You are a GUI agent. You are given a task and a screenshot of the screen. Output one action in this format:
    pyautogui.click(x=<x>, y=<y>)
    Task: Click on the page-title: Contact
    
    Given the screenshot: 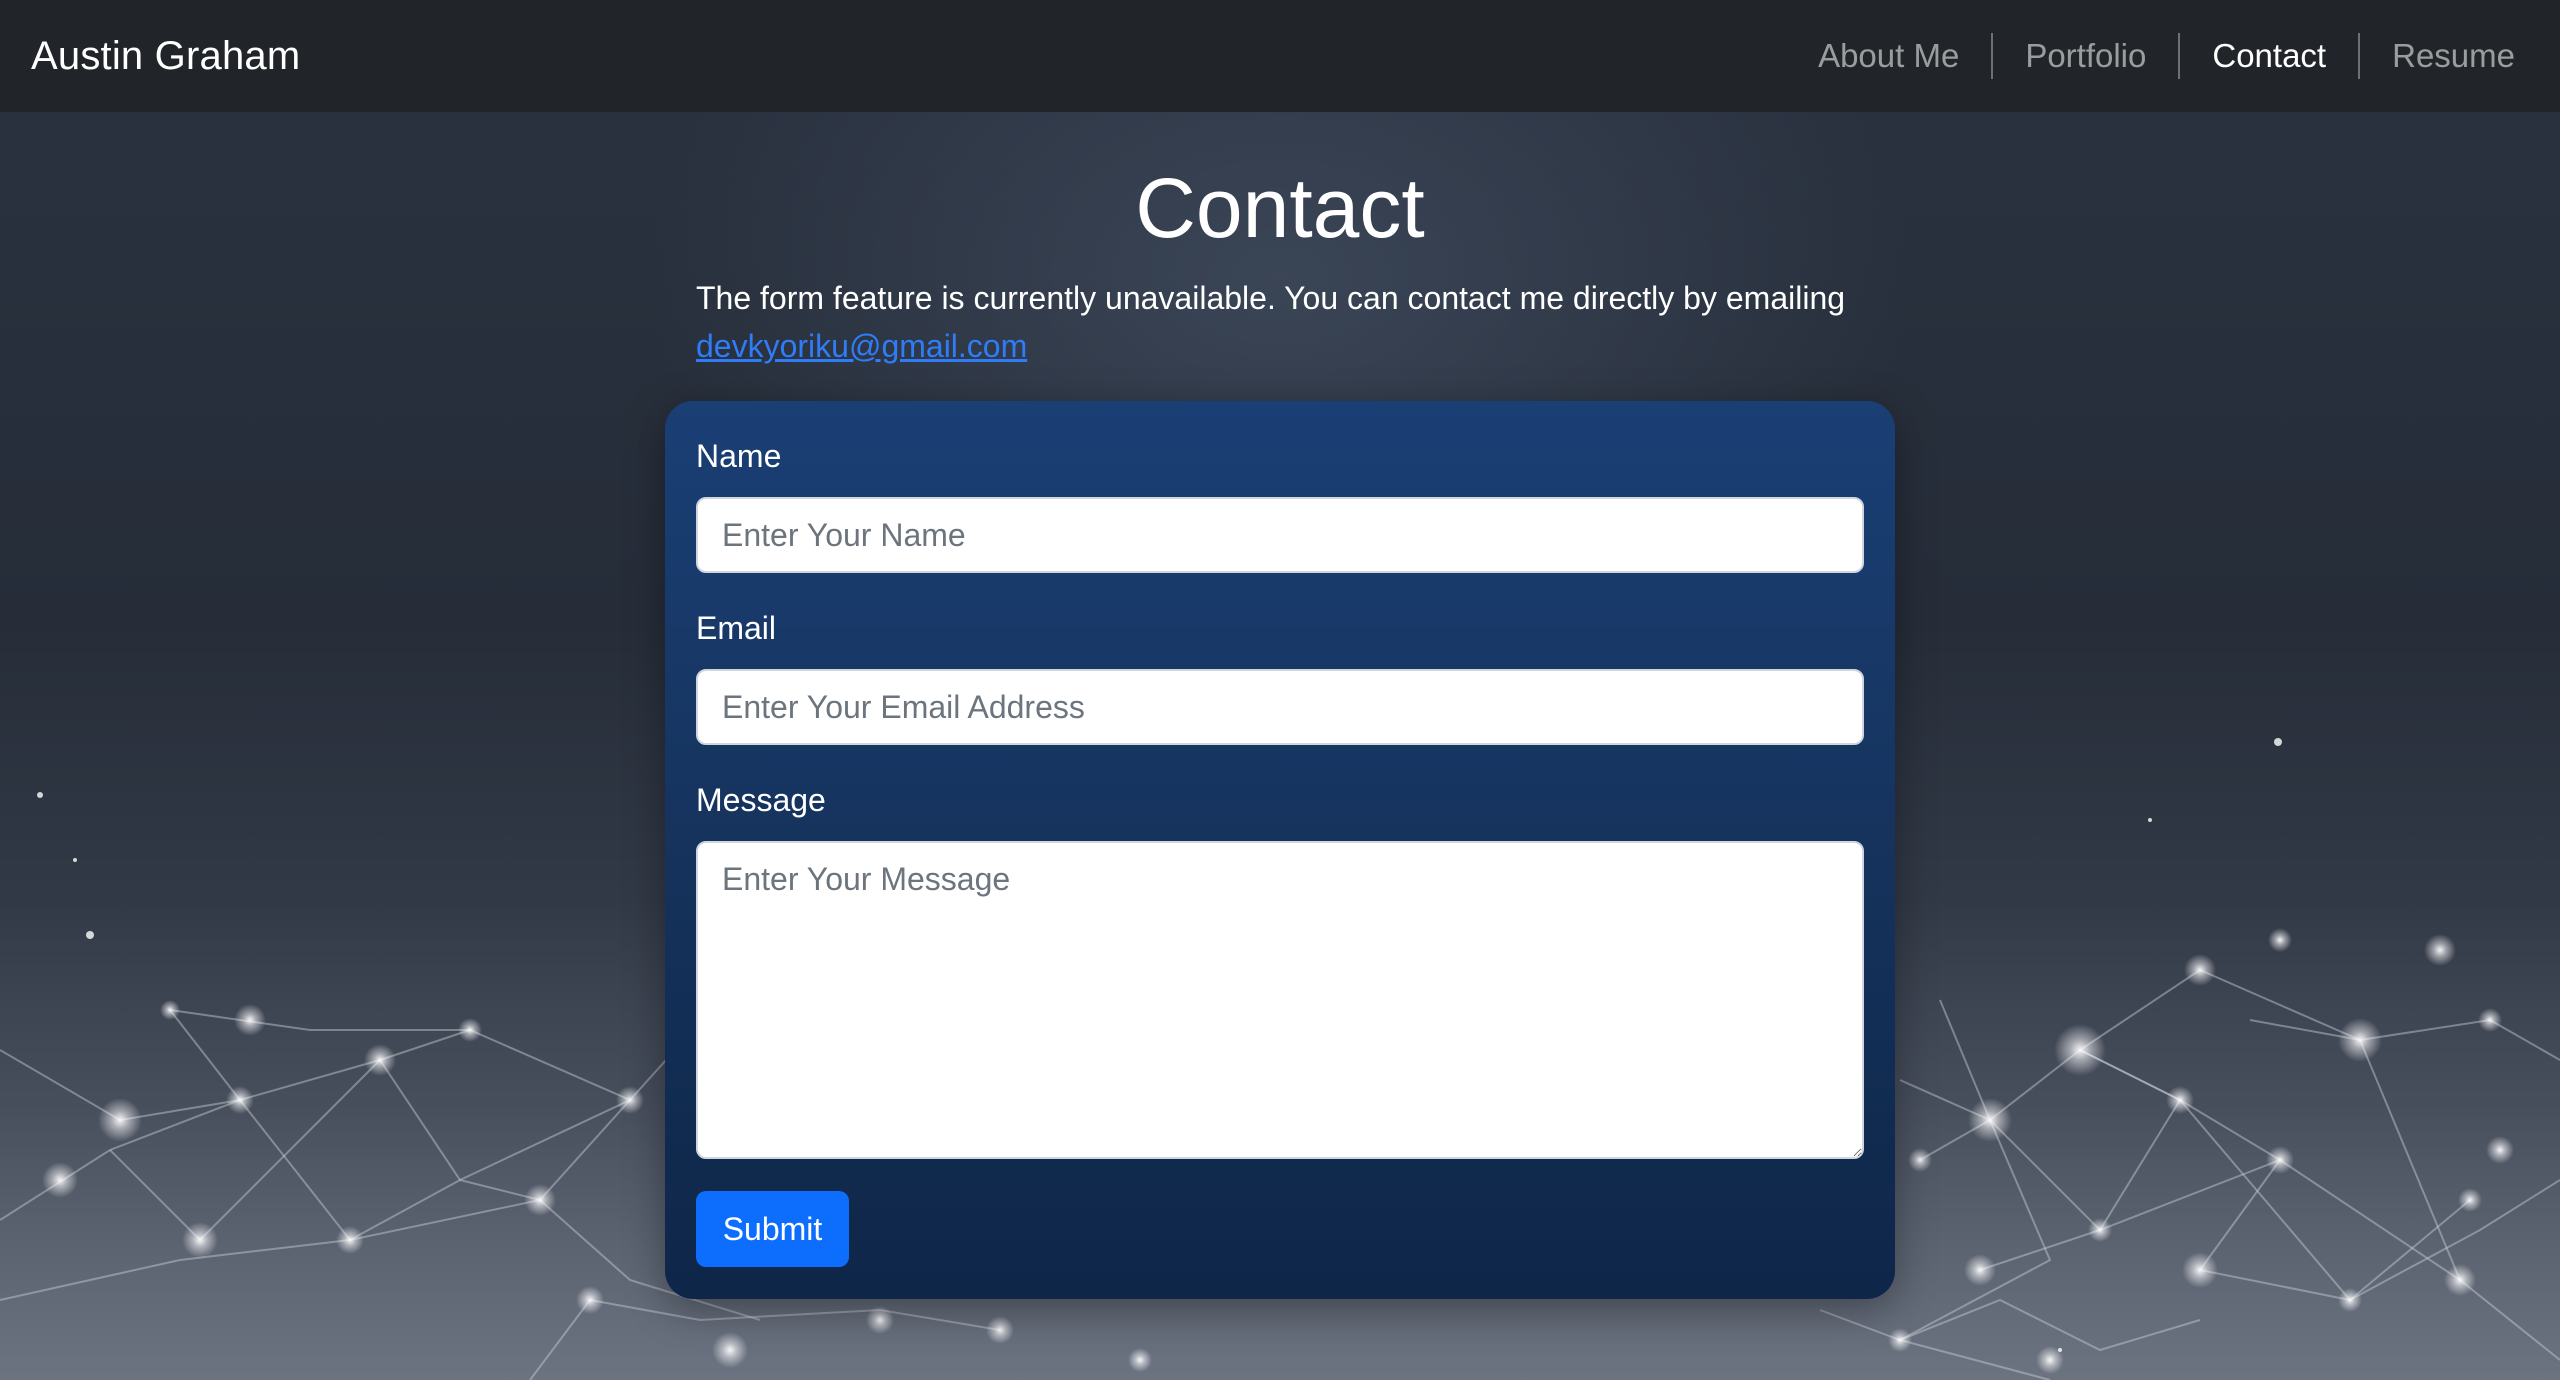 What is the action you would take?
    pyautogui.click(x=1280, y=208)
    